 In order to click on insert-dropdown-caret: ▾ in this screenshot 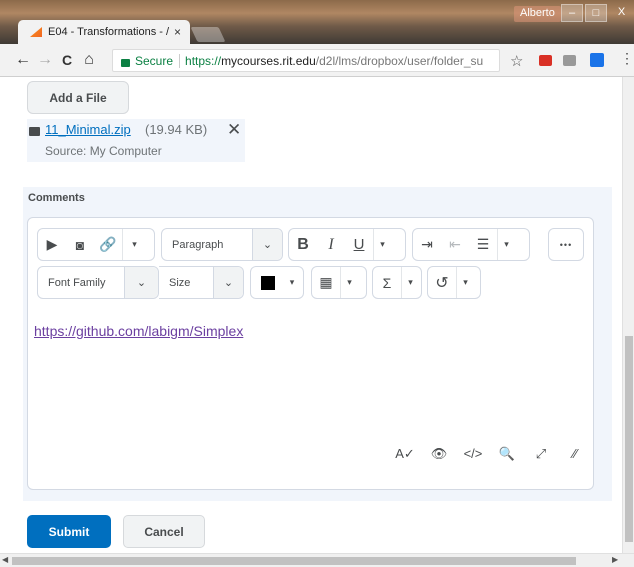, I will do `click(134, 244)`.